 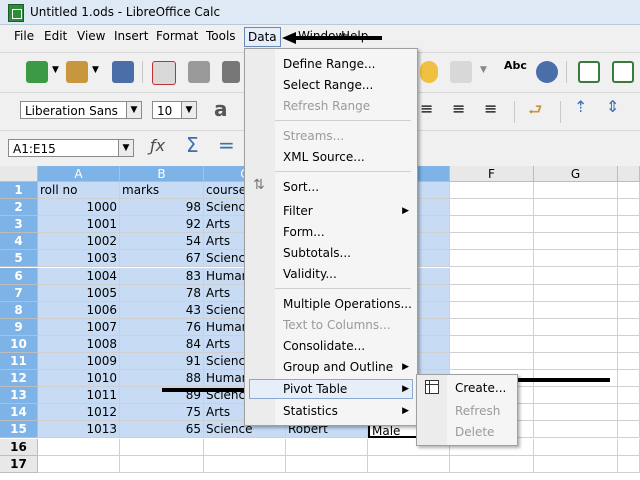 I want to click on name-box-dropdown-icon: ▼, so click(x=126, y=148).